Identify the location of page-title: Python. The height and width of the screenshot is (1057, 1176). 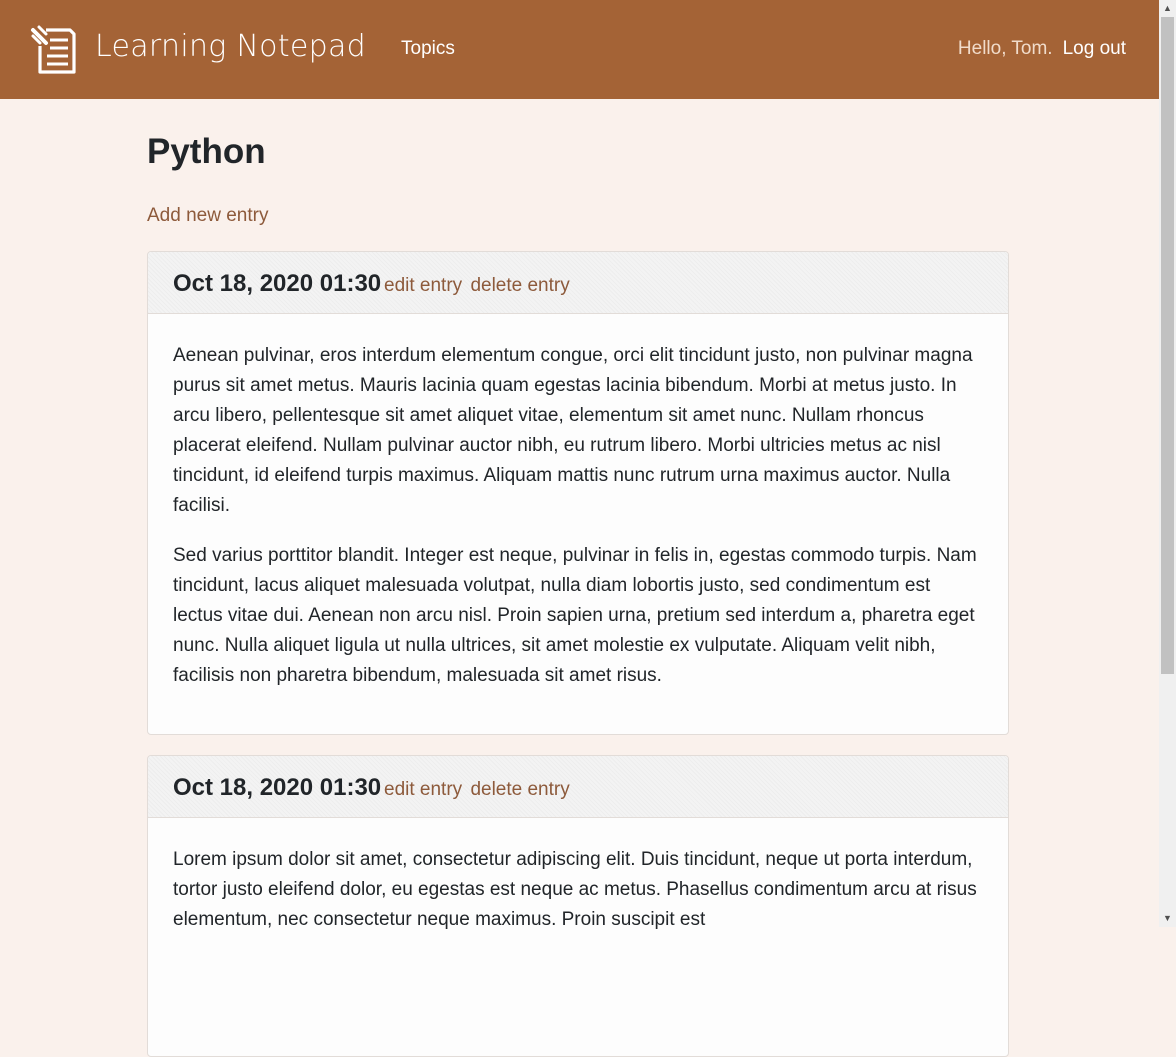
(206, 151).